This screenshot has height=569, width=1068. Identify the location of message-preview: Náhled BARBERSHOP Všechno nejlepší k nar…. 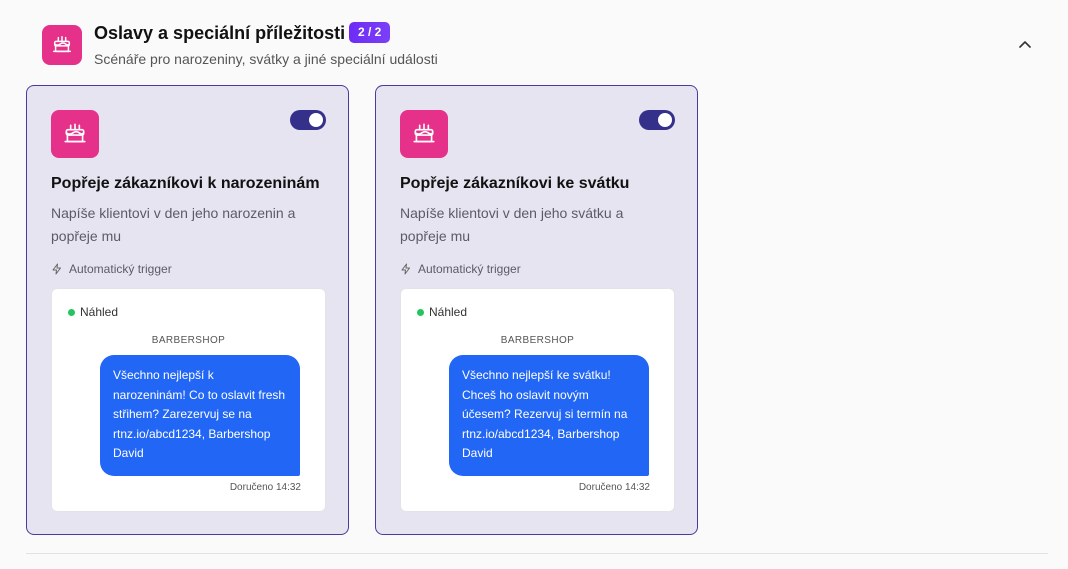
(188, 400).